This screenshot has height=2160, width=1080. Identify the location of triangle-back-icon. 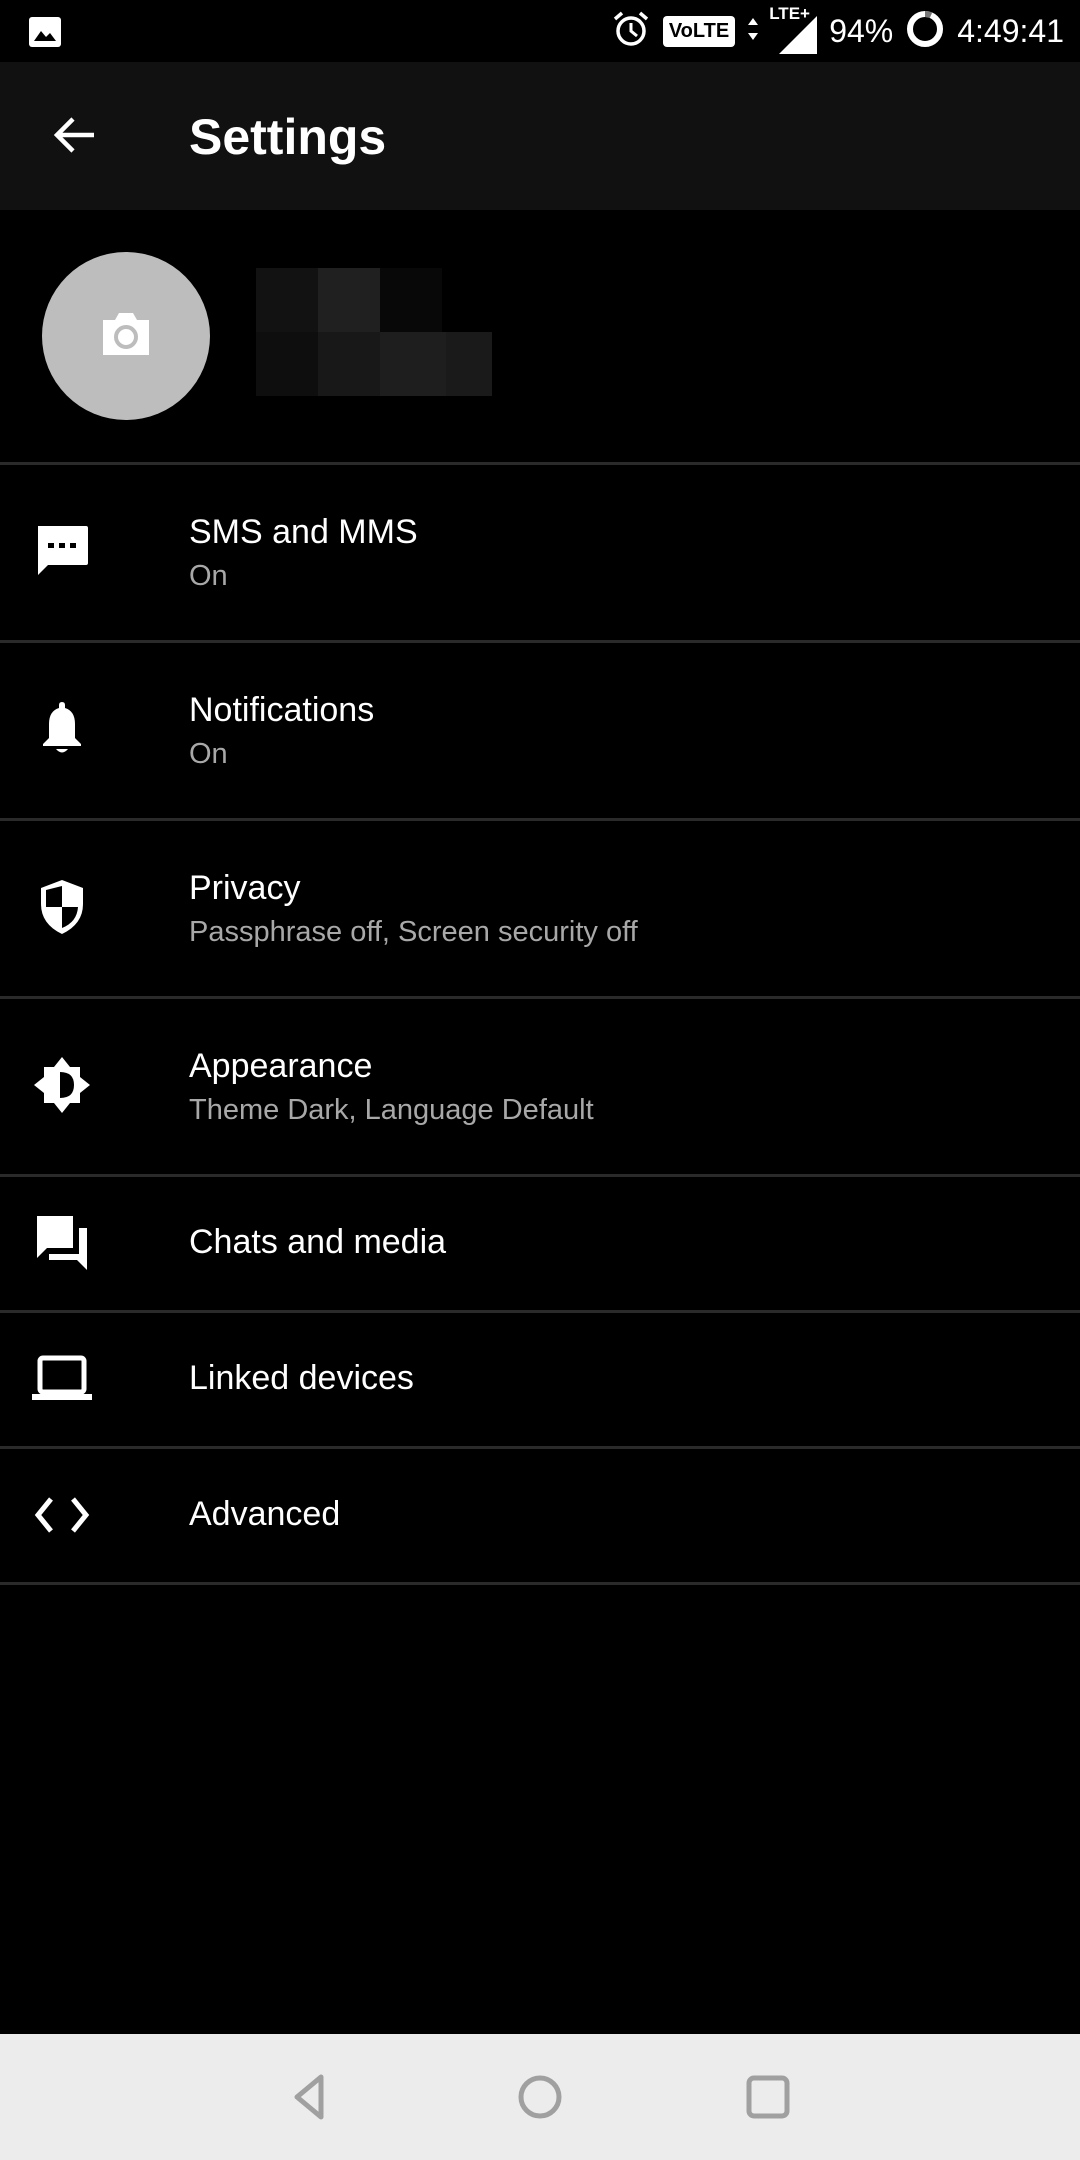
(309, 2099).